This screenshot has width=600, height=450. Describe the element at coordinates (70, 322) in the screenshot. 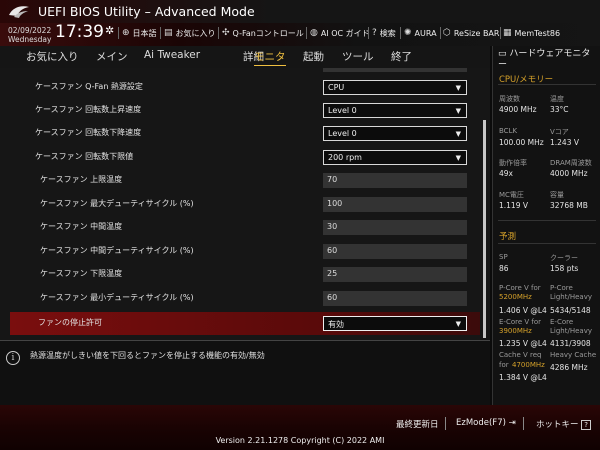

I see `setting-label: ファンの停止許可` at that location.